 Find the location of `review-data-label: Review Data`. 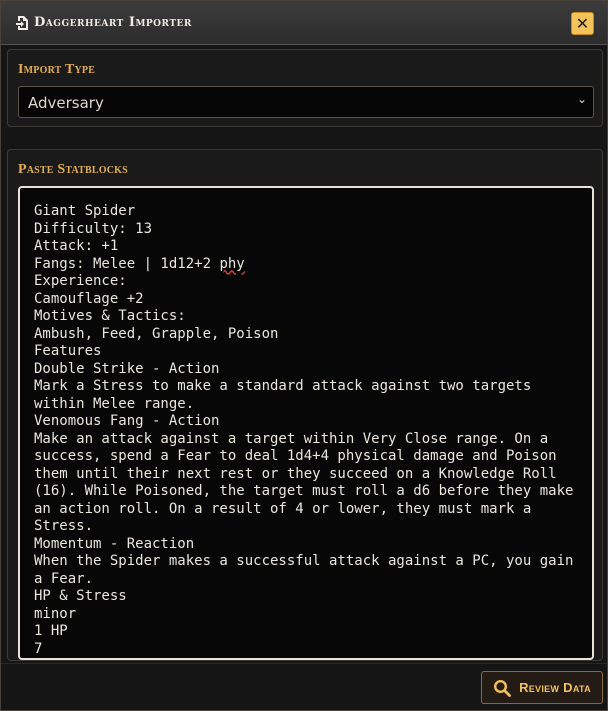

review-data-label: Review Data is located at coordinates (555, 687).